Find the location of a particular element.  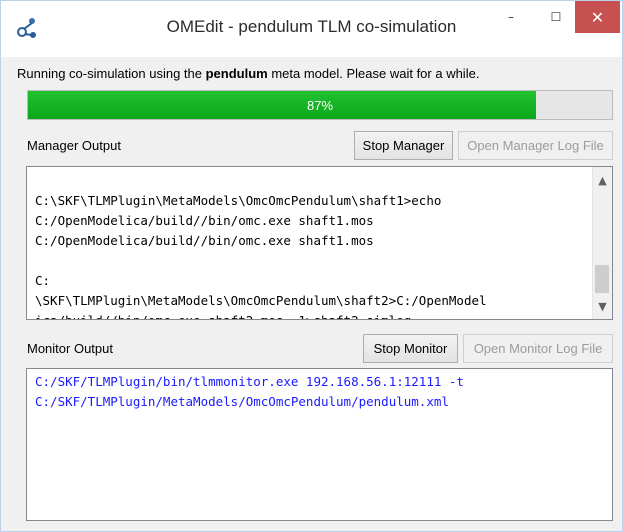

progress-label: 87% is located at coordinates (320, 105).